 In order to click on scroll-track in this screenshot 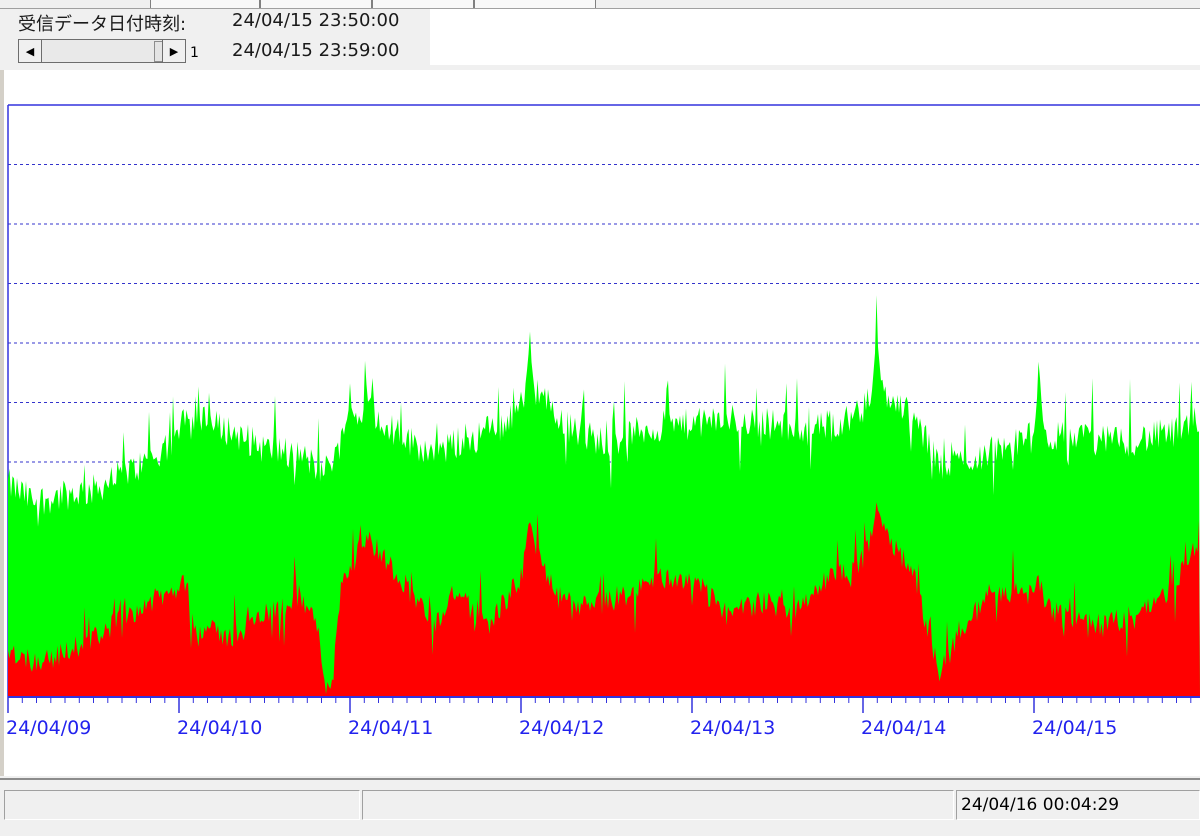, I will do `click(111, 51)`.